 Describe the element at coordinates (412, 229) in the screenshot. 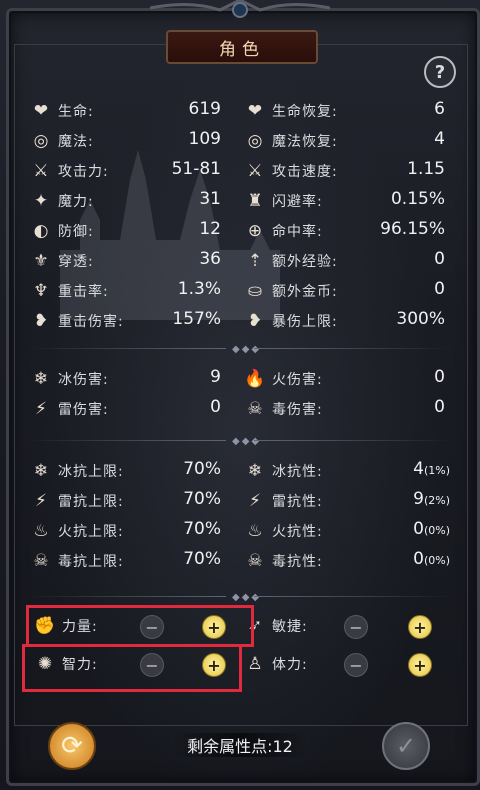

I see `stat-value-text: 96.15%` at that location.